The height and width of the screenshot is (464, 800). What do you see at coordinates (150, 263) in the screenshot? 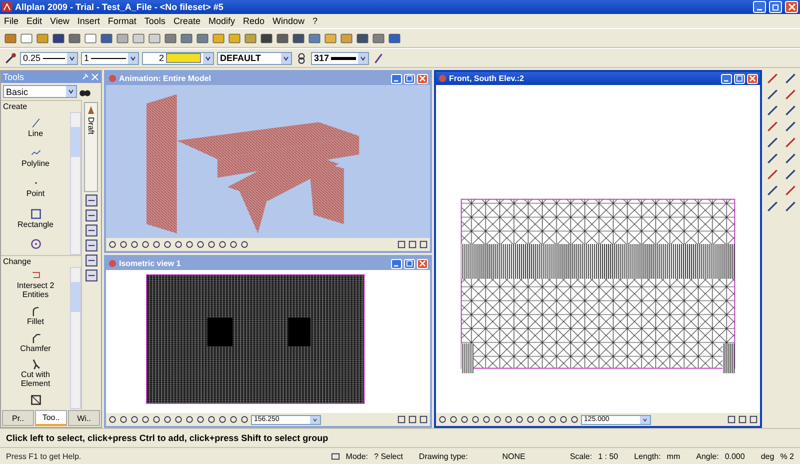
I see `viewport-title: Isometric view 1` at bounding box center [150, 263].